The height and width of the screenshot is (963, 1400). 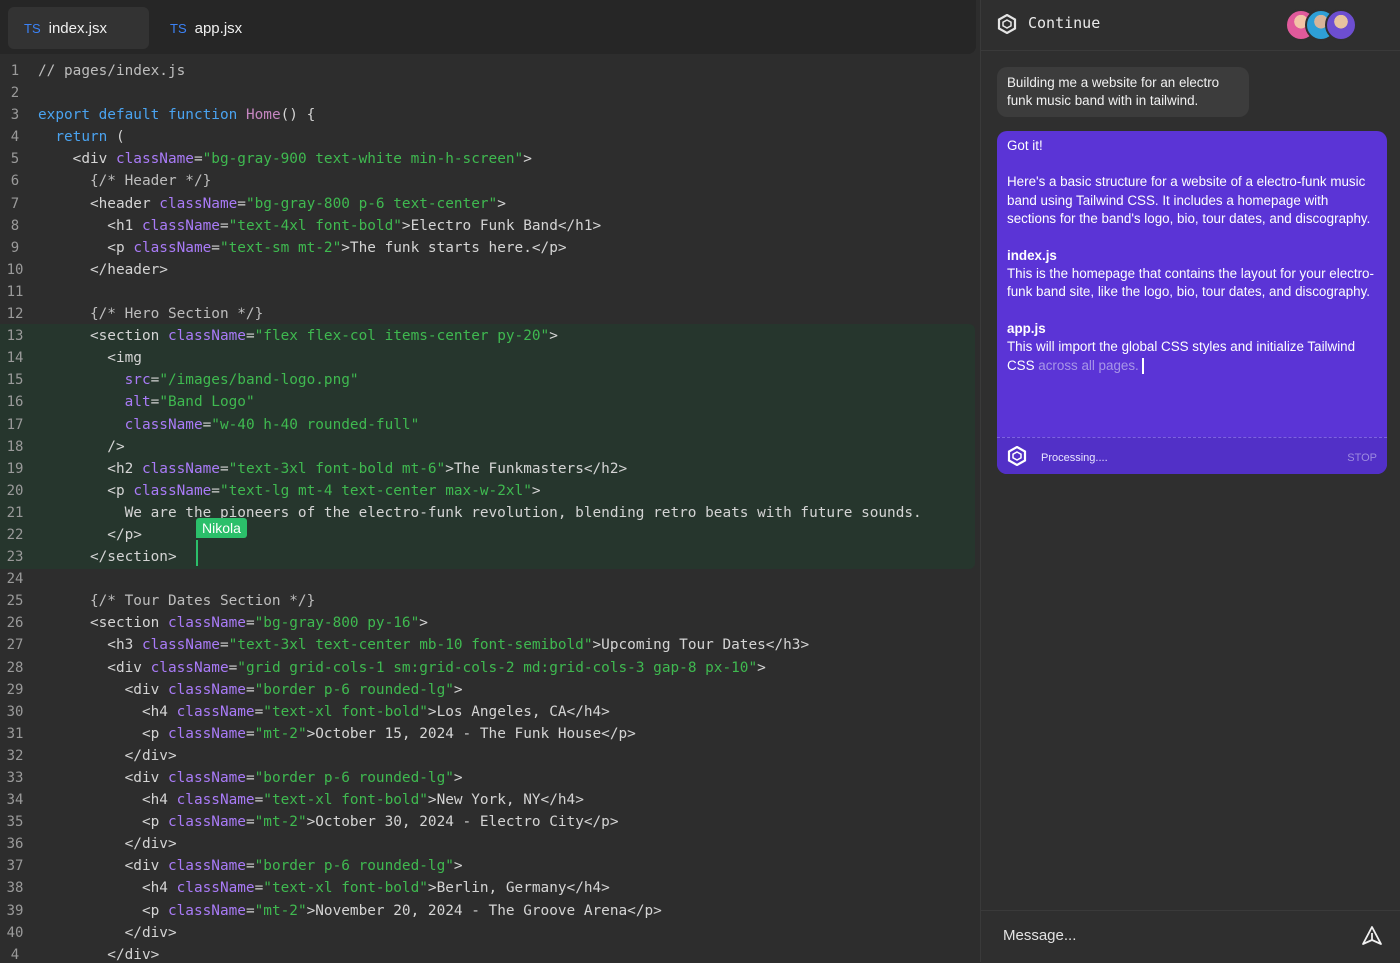 What do you see at coordinates (214, 28) in the screenshot?
I see `tab-app-jsx: TS app.jsx` at bounding box center [214, 28].